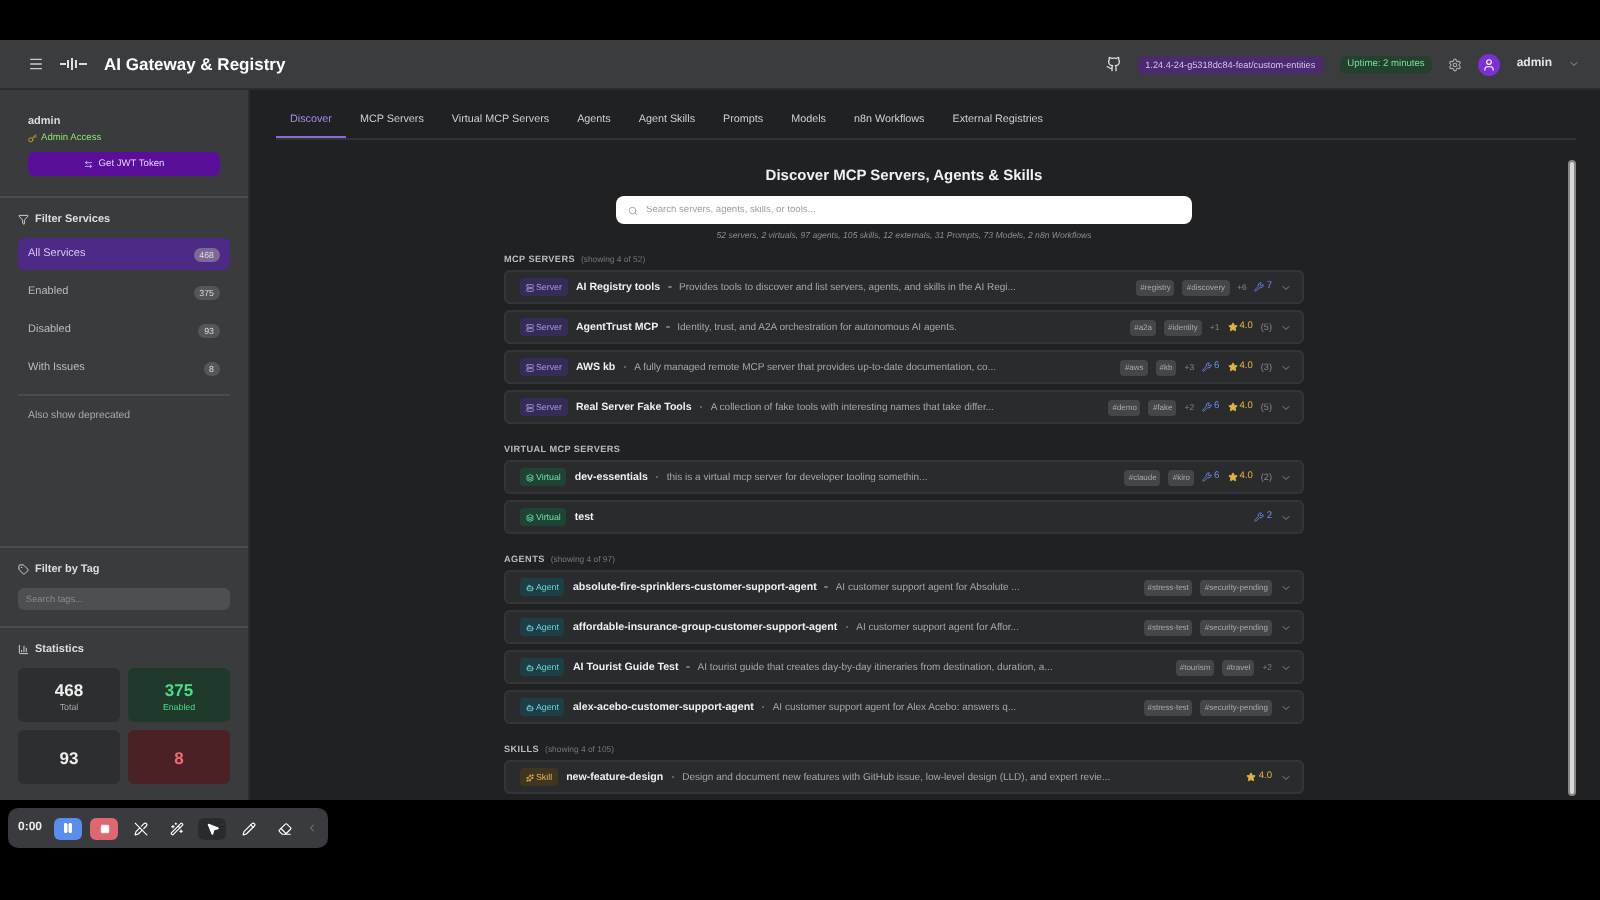  Describe the element at coordinates (36, 64) in the screenshot. I see `menu-icon` at that location.